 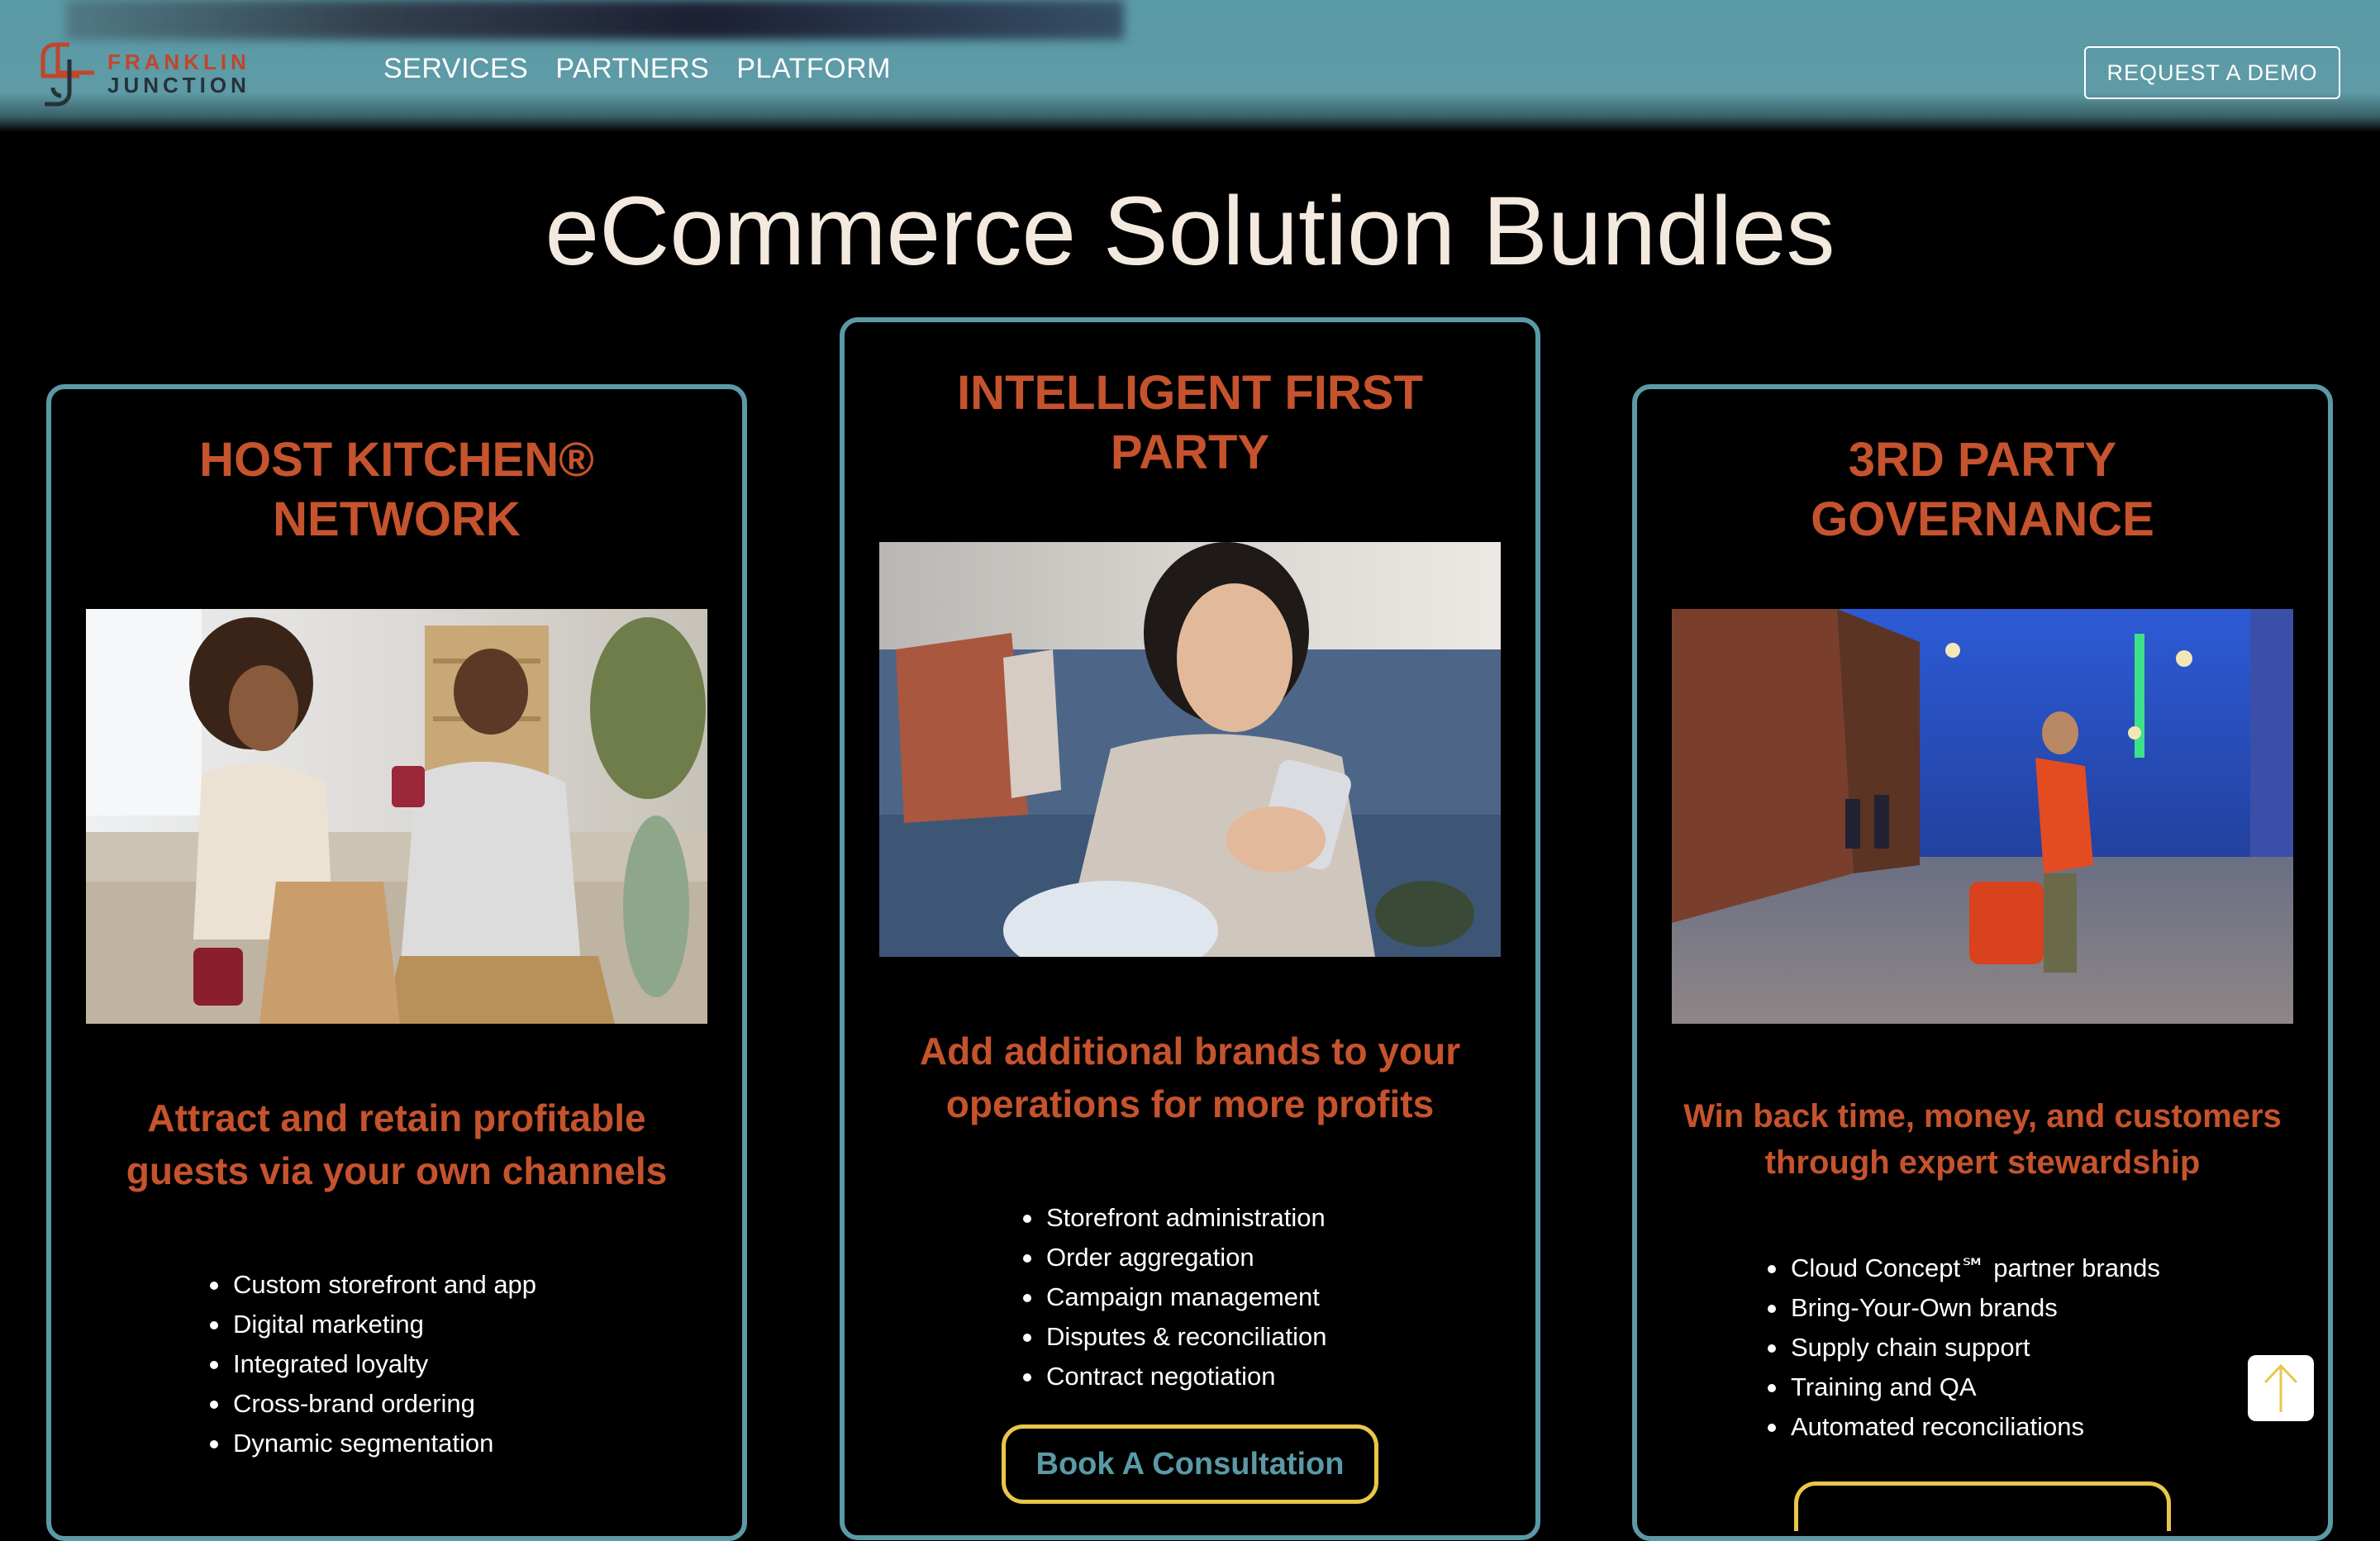 I want to click on main-nav: SERVICES PARTNERS PLATFORM, so click(x=637, y=69).